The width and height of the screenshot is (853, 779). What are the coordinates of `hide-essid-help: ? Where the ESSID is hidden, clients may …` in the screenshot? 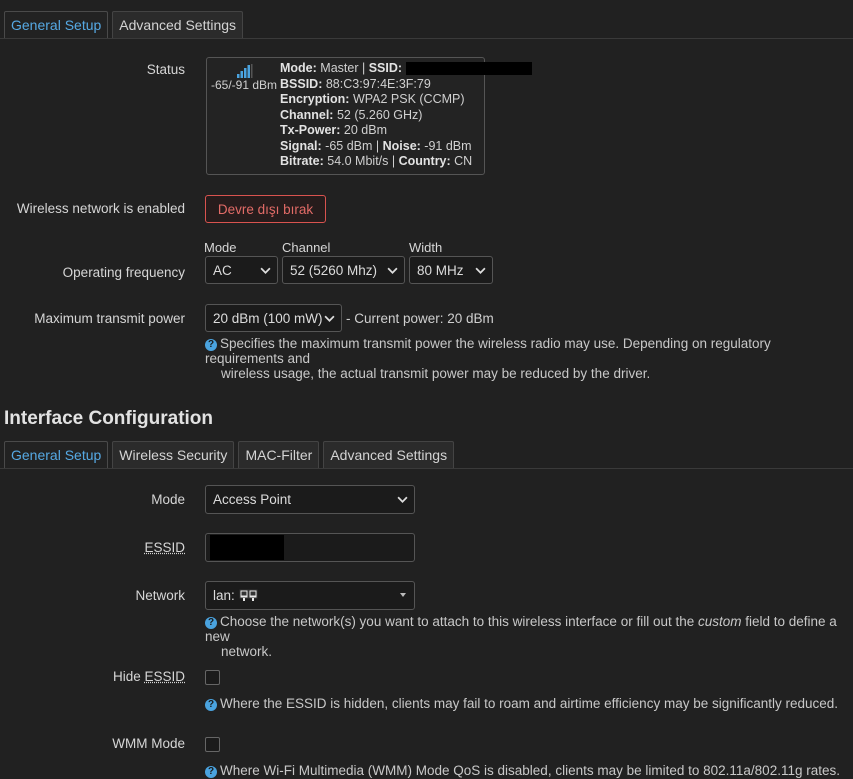 It's located at (521, 703).